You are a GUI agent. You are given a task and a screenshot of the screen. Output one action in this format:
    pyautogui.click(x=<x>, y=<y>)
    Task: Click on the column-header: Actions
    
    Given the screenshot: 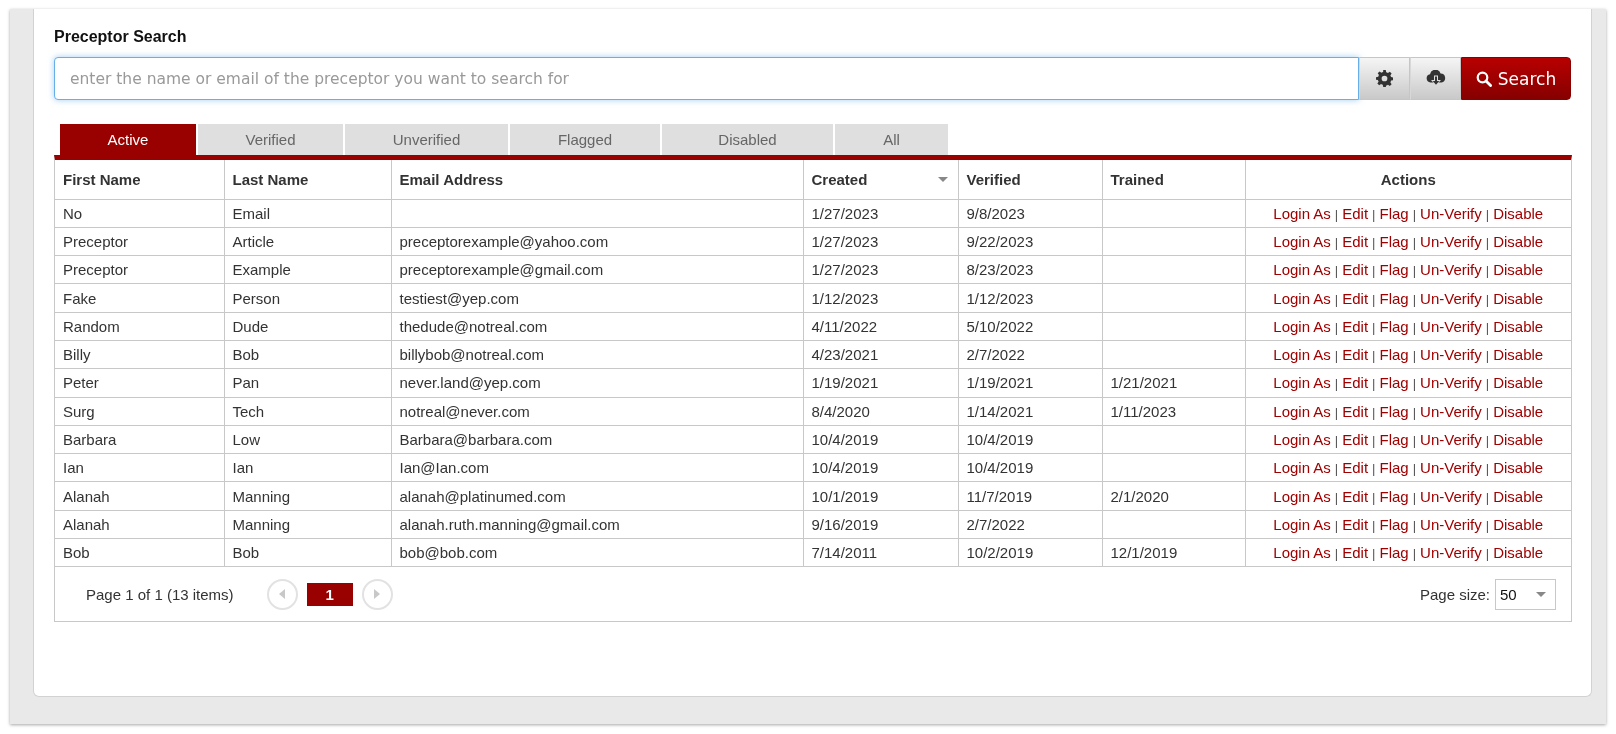 What is the action you would take?
    pyautogui.click(x=1408, y=179)
    